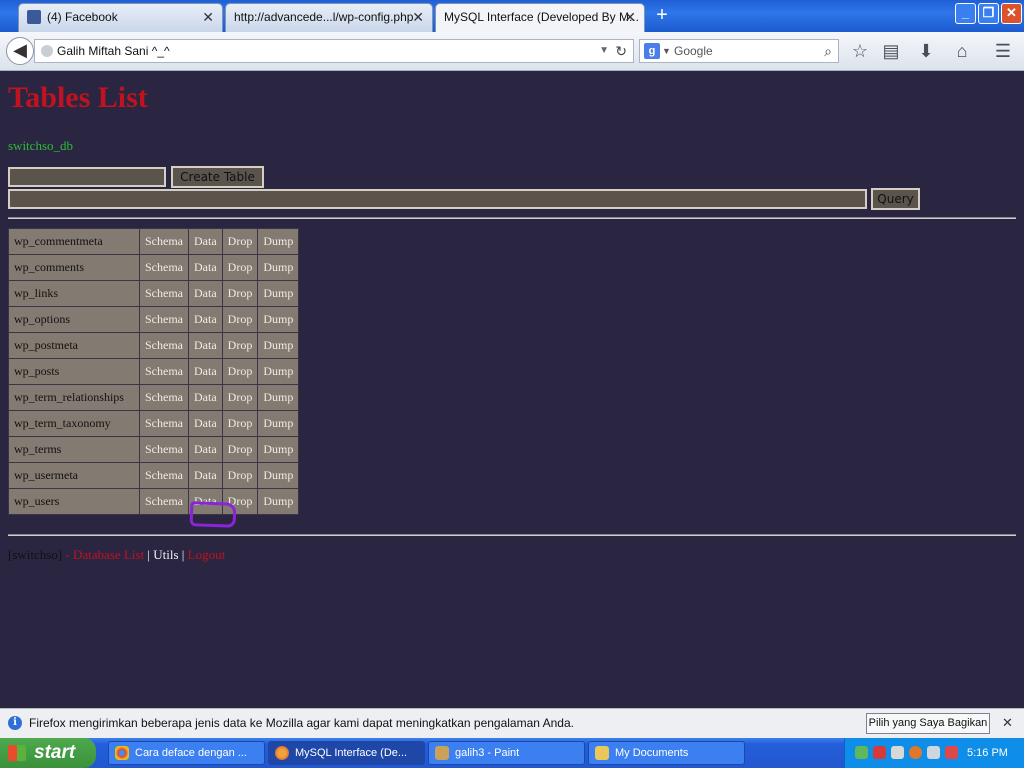  What do you see at coordinates (55, 752) in the screenshot?
I see `start-label: start` at bounding box center [55, 752].